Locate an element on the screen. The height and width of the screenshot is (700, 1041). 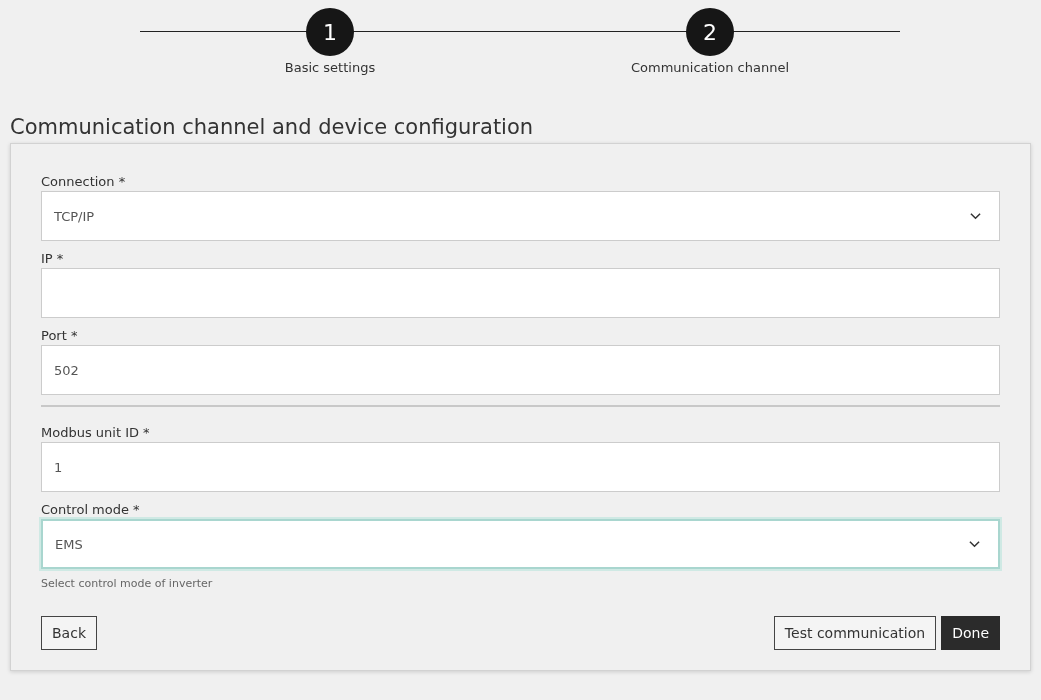
field-label: IP * is located at coordinates (53, 258).